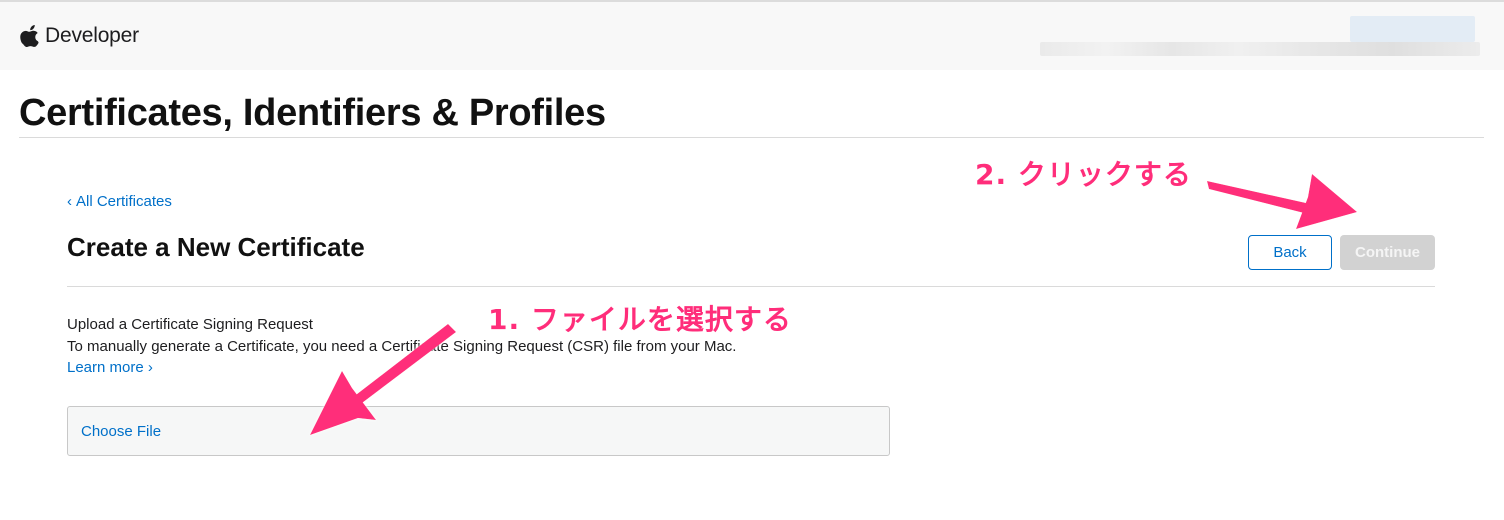 This screenshot has width=1504, height=520. I want to click on arrow-1-shaft, so click(402, 366).